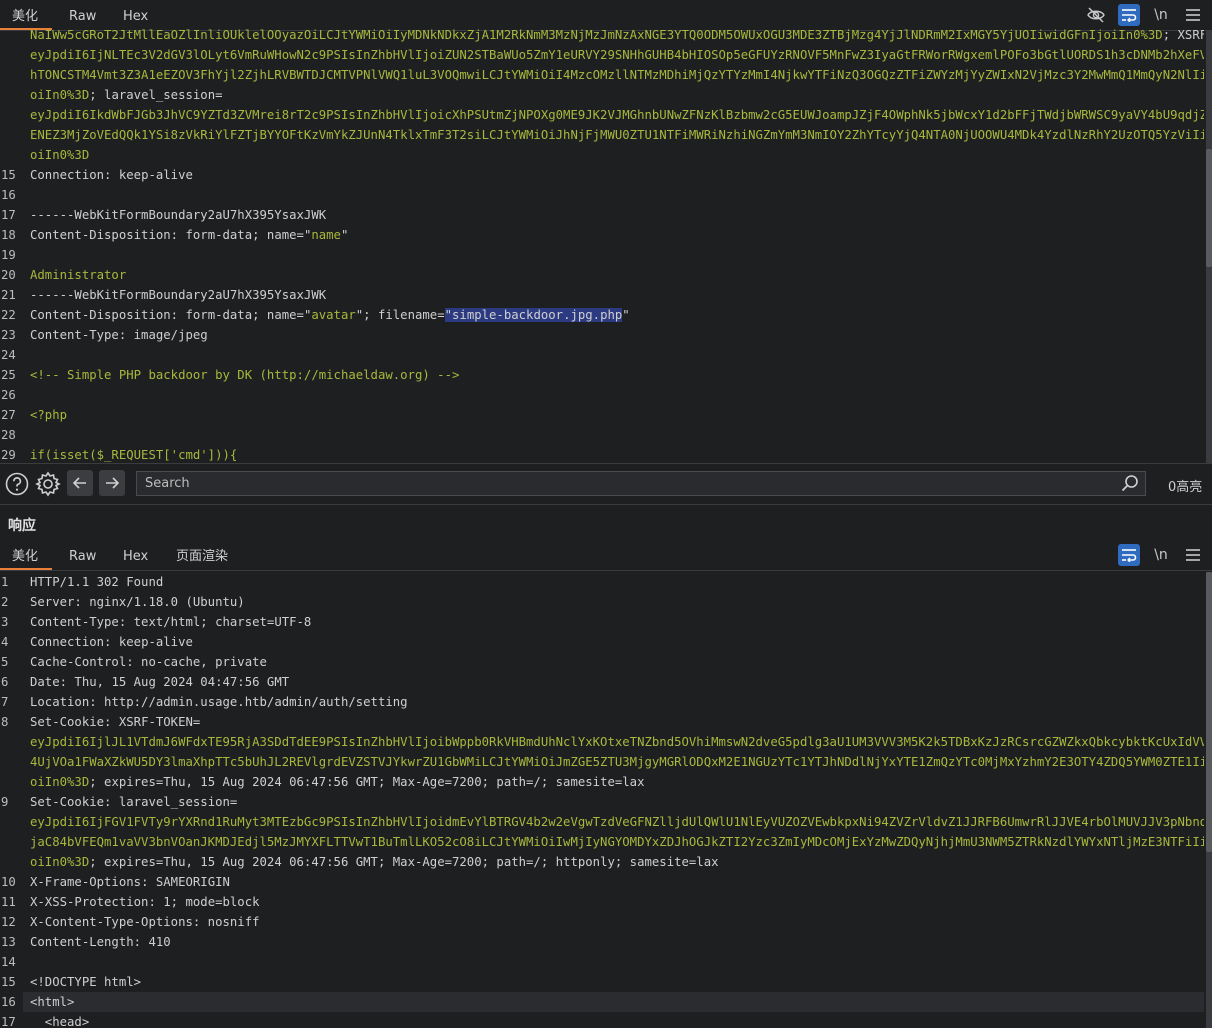 The height and width of the screenshot is (1028, 1212). What do you see at coordinates (215, 622) in the screenshot?
I see `code-token: : text/html; charset=UTF-8` at bounding box center [215, 622].